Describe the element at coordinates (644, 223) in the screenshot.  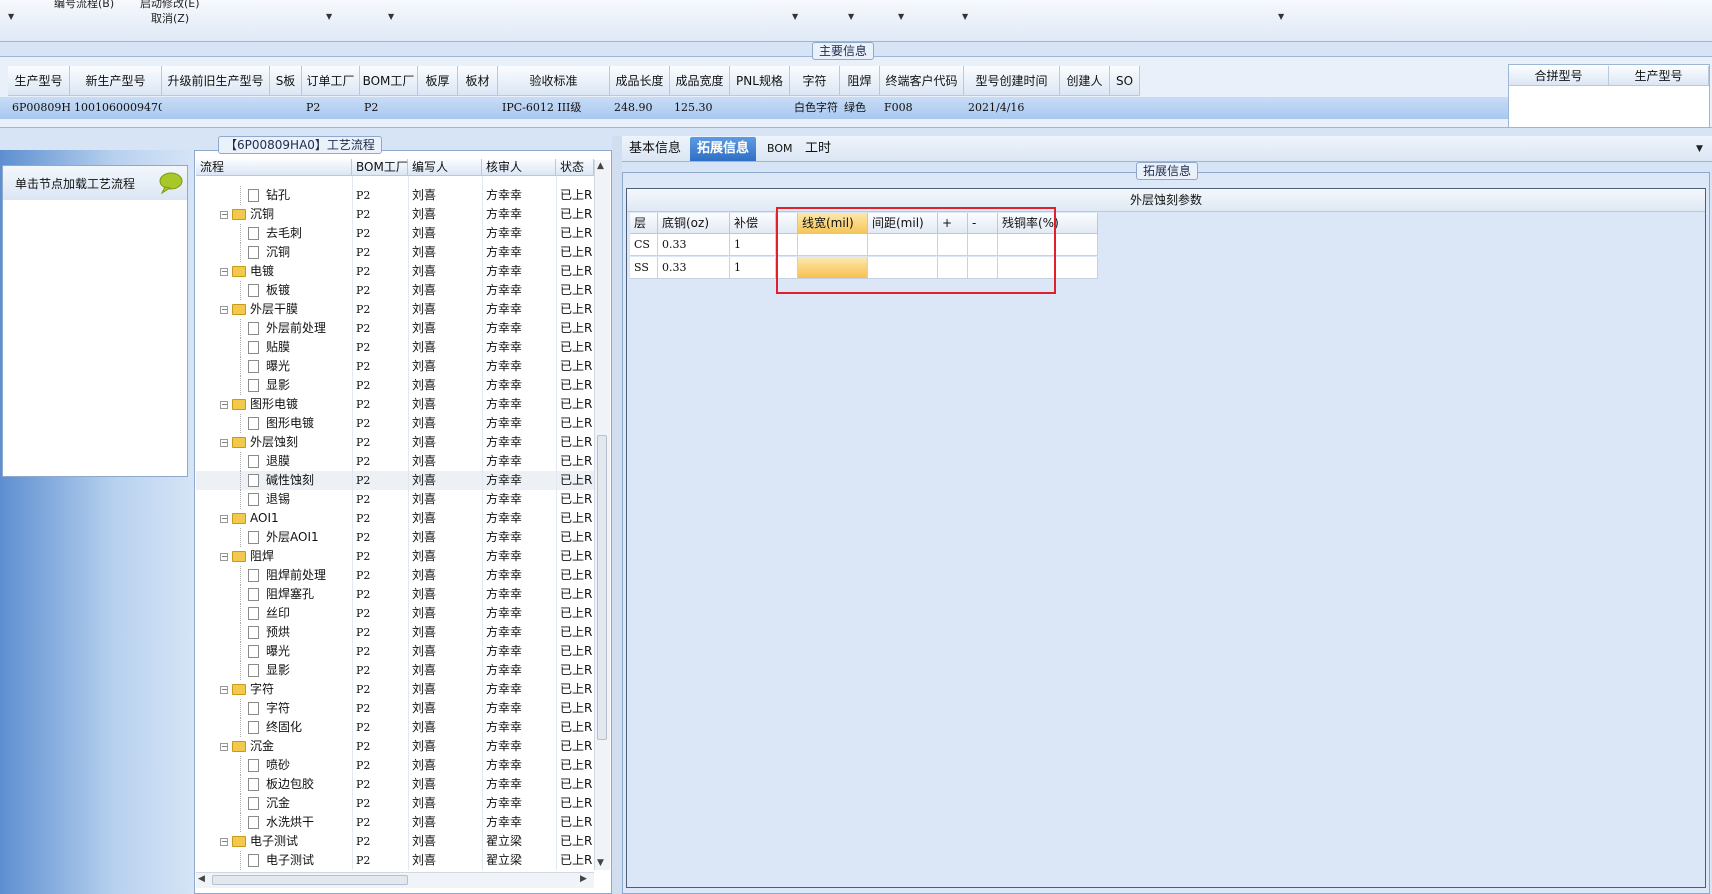
I see `col-header-layer: 层` at that location.